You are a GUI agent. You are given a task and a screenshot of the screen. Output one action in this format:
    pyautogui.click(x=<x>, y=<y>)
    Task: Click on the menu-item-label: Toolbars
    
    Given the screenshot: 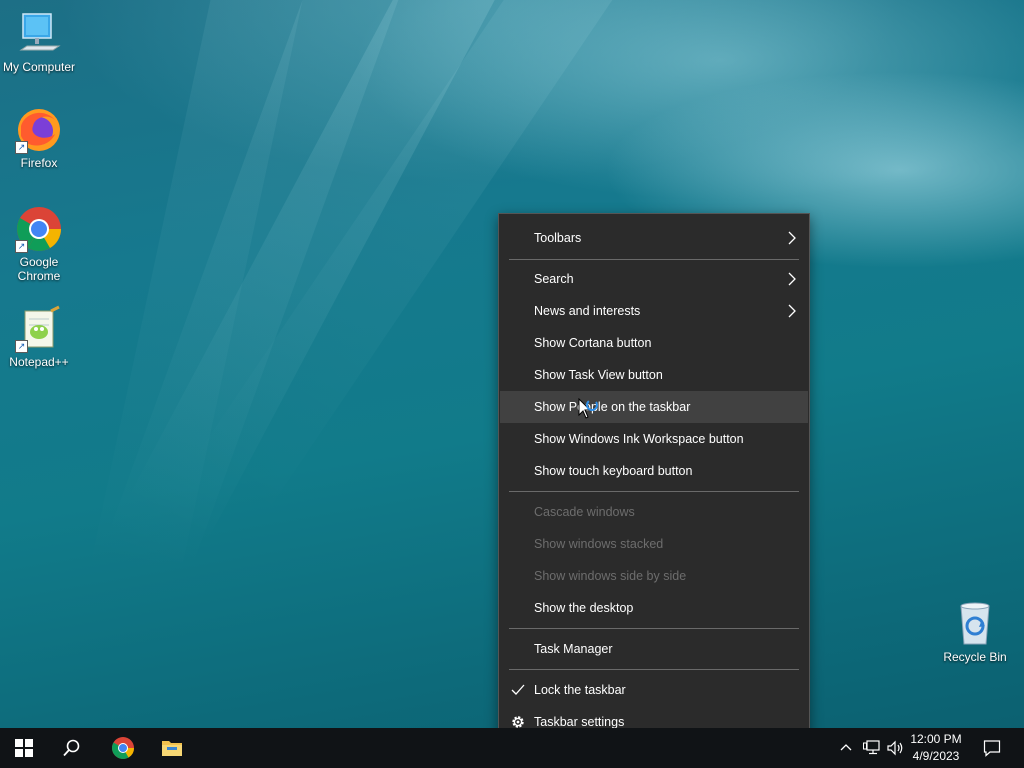 What is the action you would take?
    pyautogui.click(x=558, y=238)
    